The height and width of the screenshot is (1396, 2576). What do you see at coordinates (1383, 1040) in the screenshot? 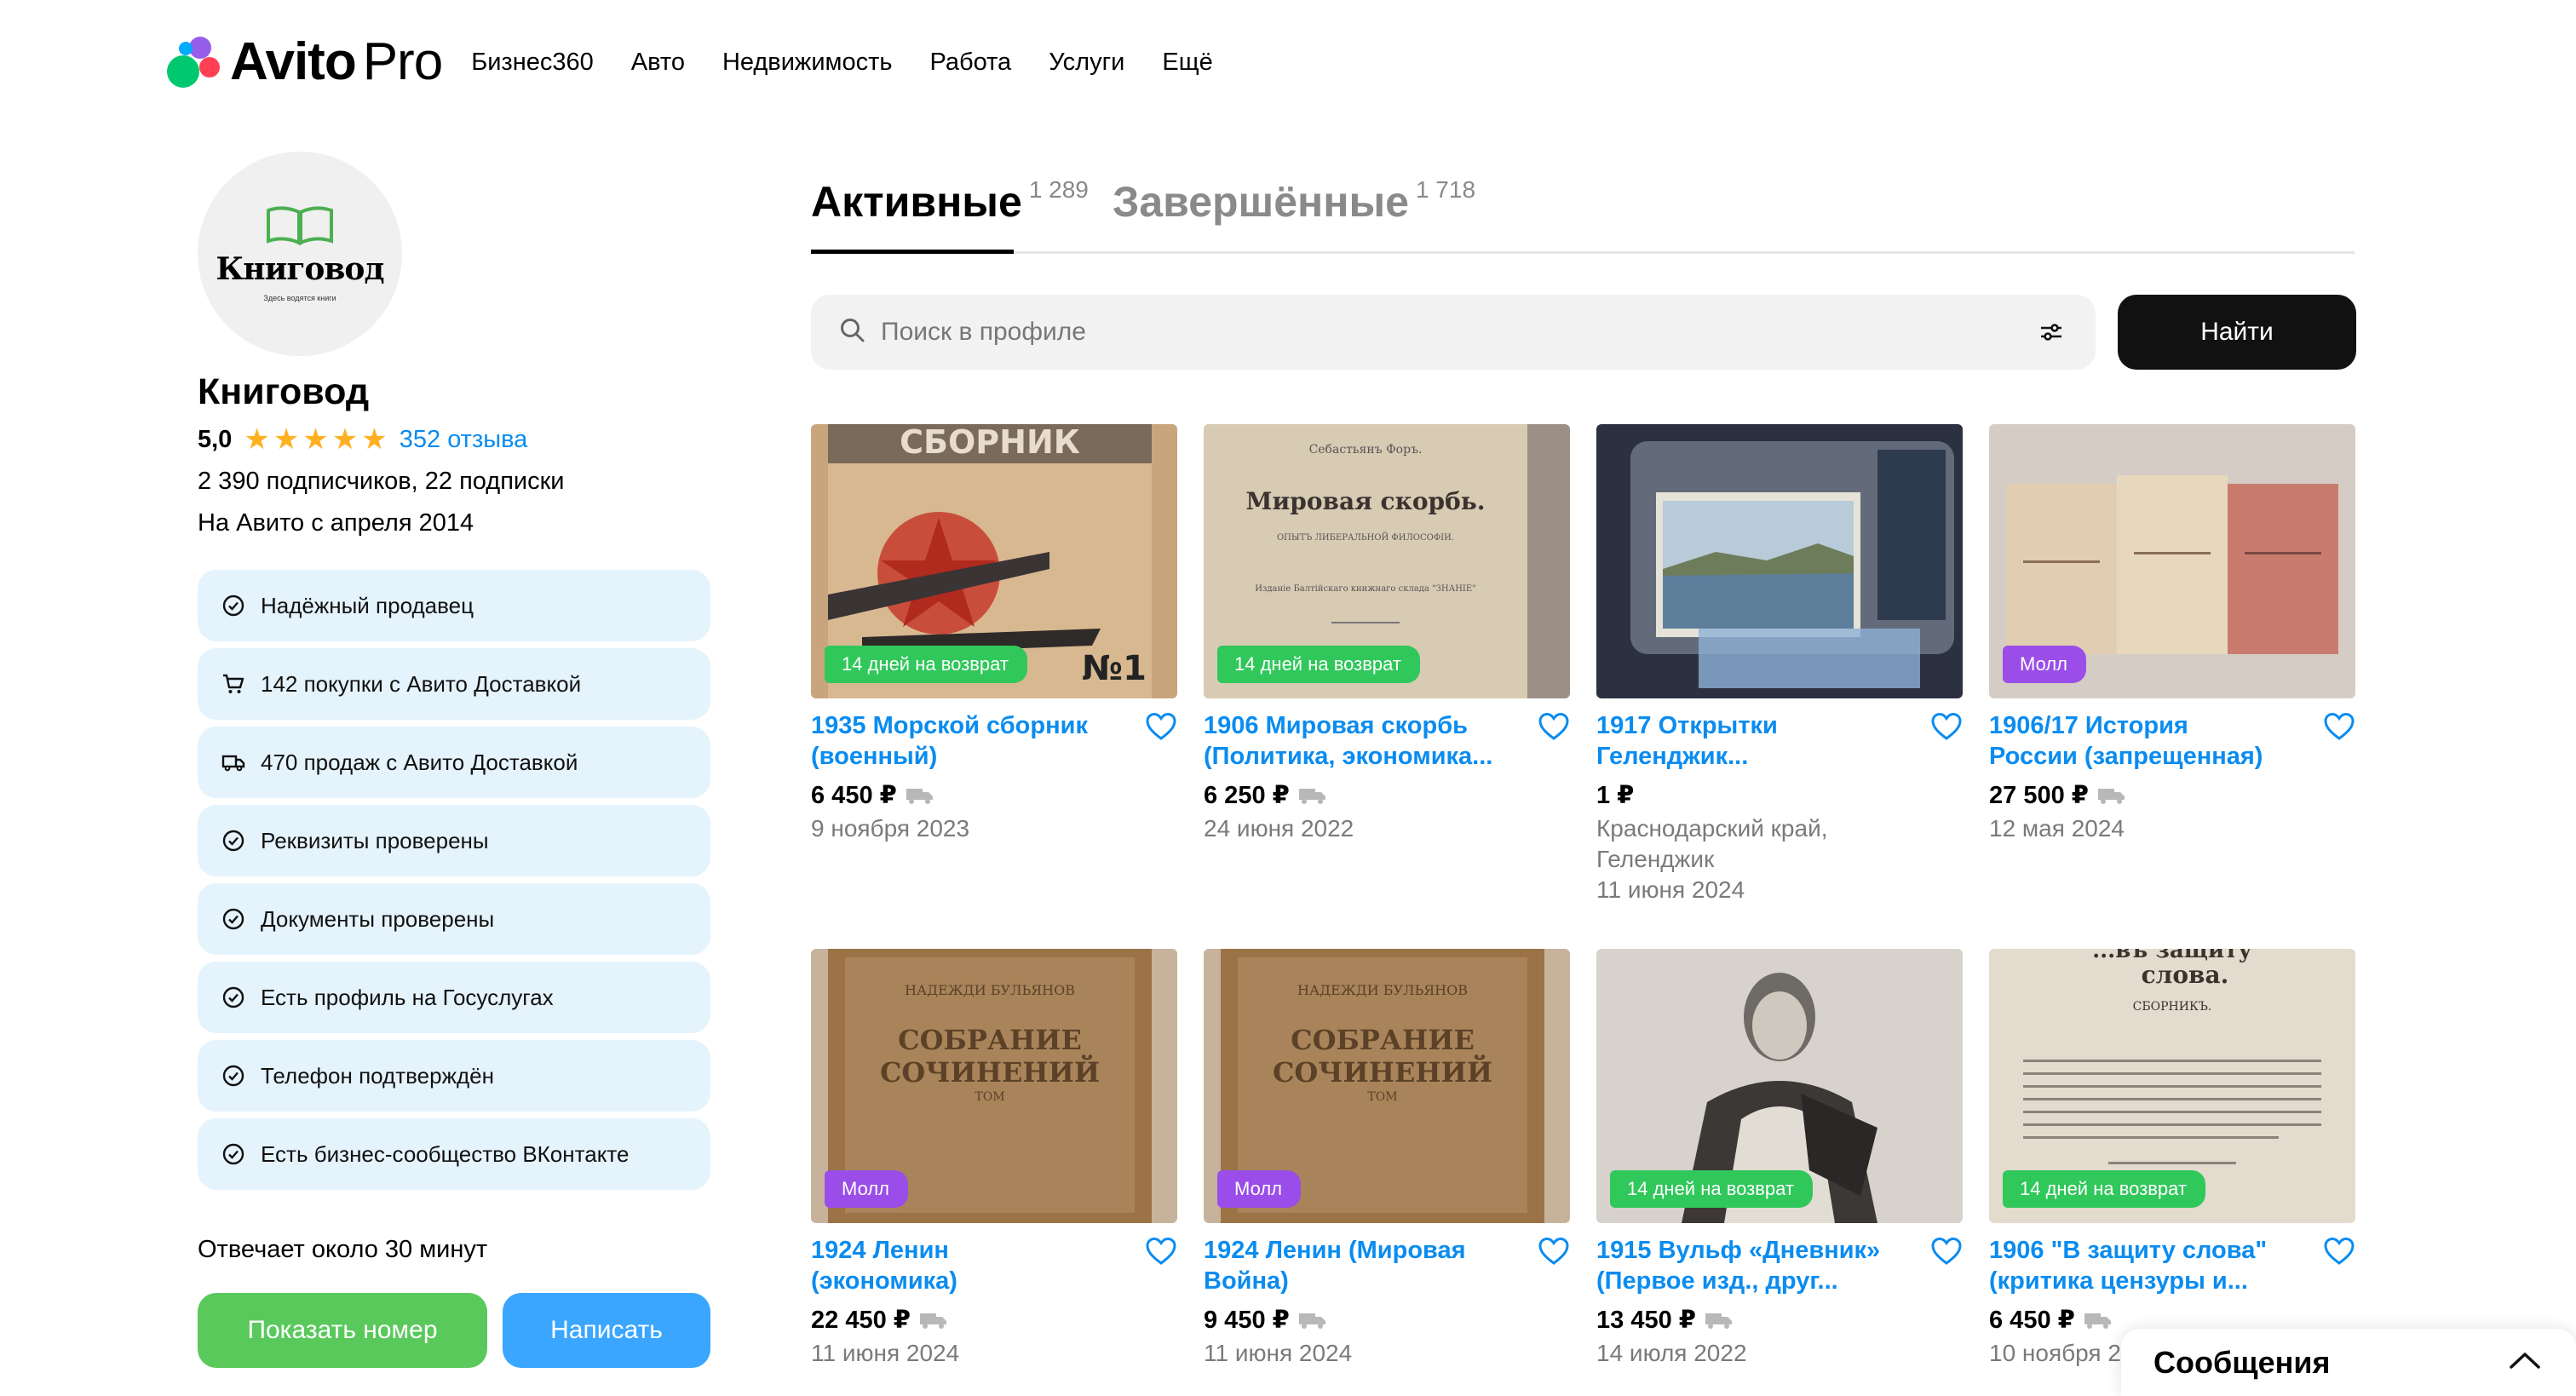
I see `svg-text: СОБРАНИЕ` at bounding box center [1383, 1040].